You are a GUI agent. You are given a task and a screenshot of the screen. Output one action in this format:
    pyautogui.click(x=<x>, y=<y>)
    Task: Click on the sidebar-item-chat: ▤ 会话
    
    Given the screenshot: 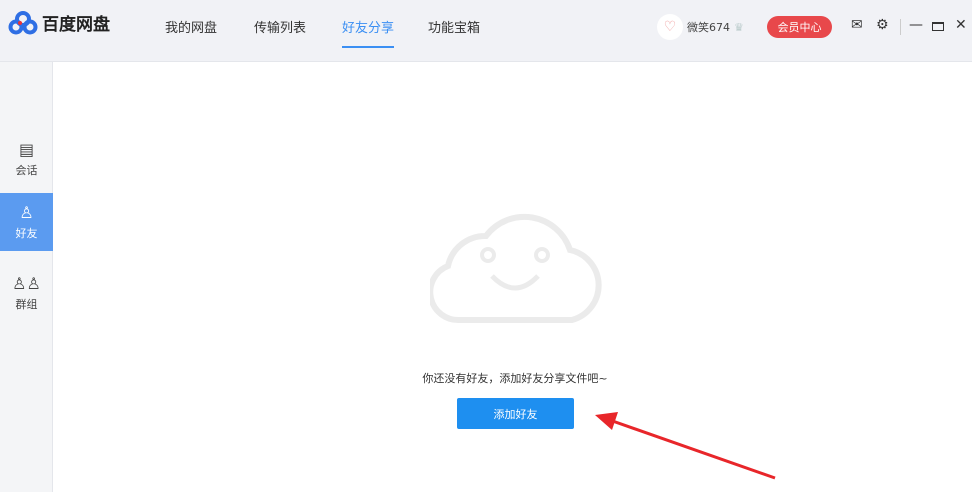 What is the action you would take?
    pyautogui.click(x=26, y=159)
    